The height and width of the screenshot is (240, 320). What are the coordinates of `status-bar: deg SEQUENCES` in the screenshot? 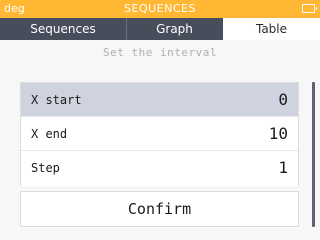 It's located at (160, 9).